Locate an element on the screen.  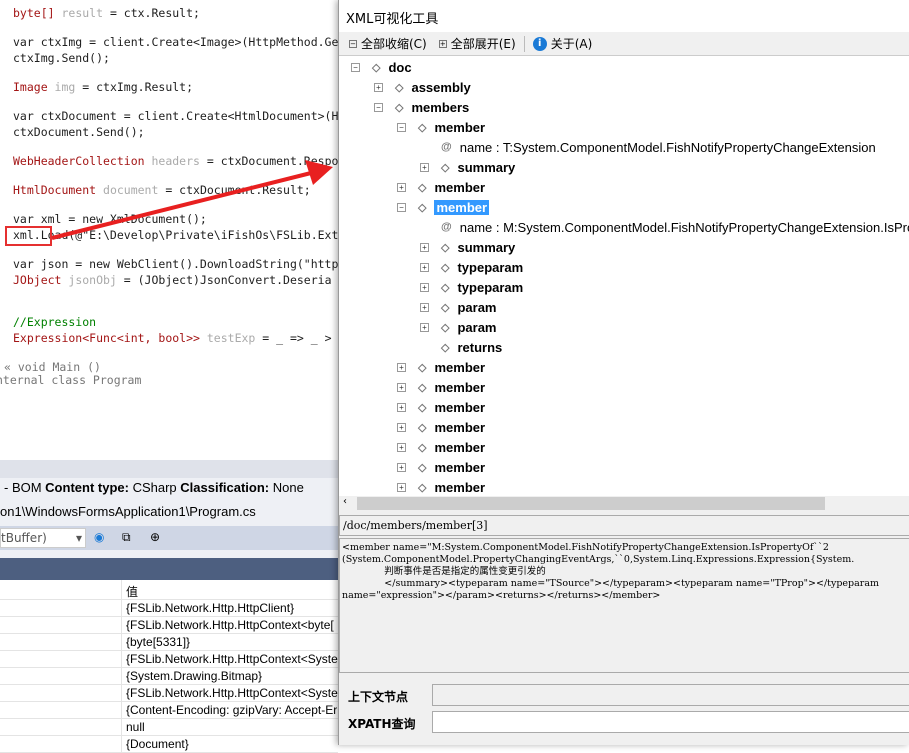
table-row: {FSLib.Network.Http.HttpContext<byte[ is located at coordinates (169, 625).